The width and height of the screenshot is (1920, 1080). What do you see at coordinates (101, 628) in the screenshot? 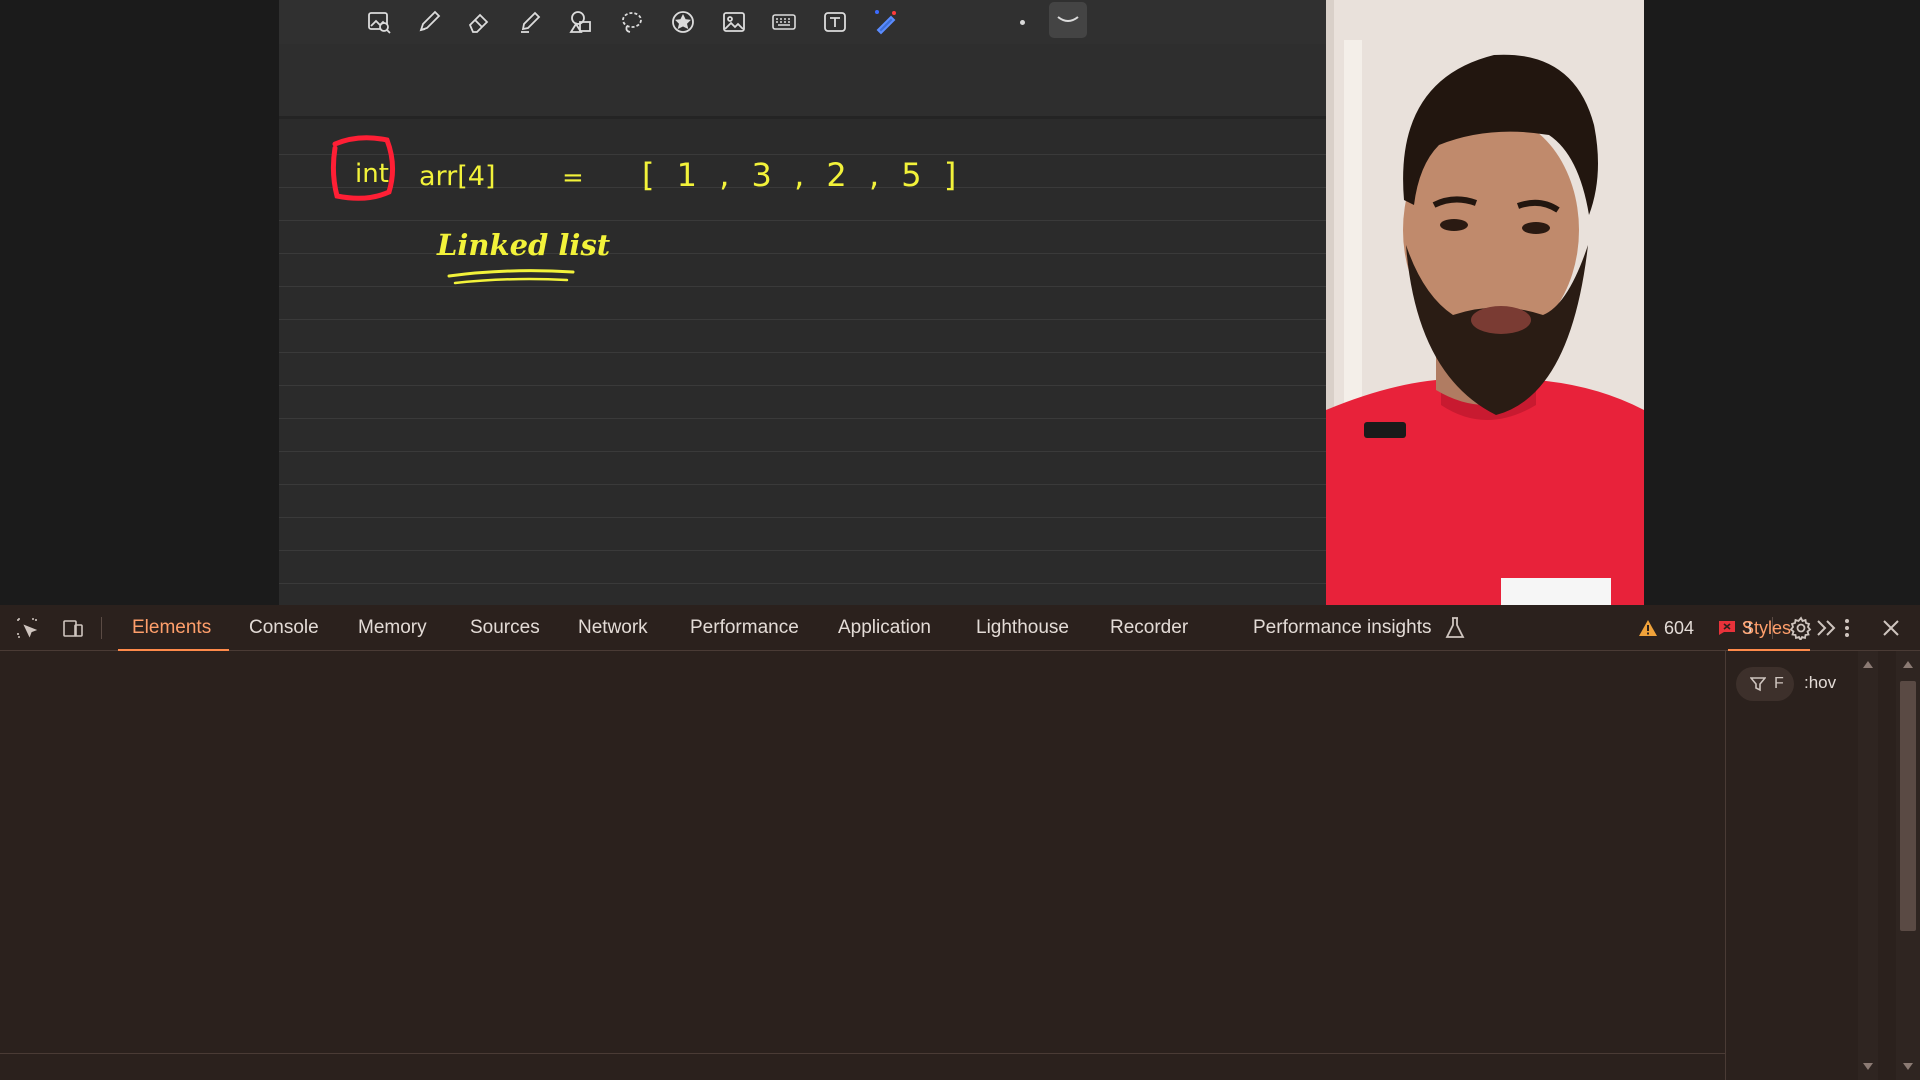
I see `toolbar-divider` at bounding box center [101, 628].